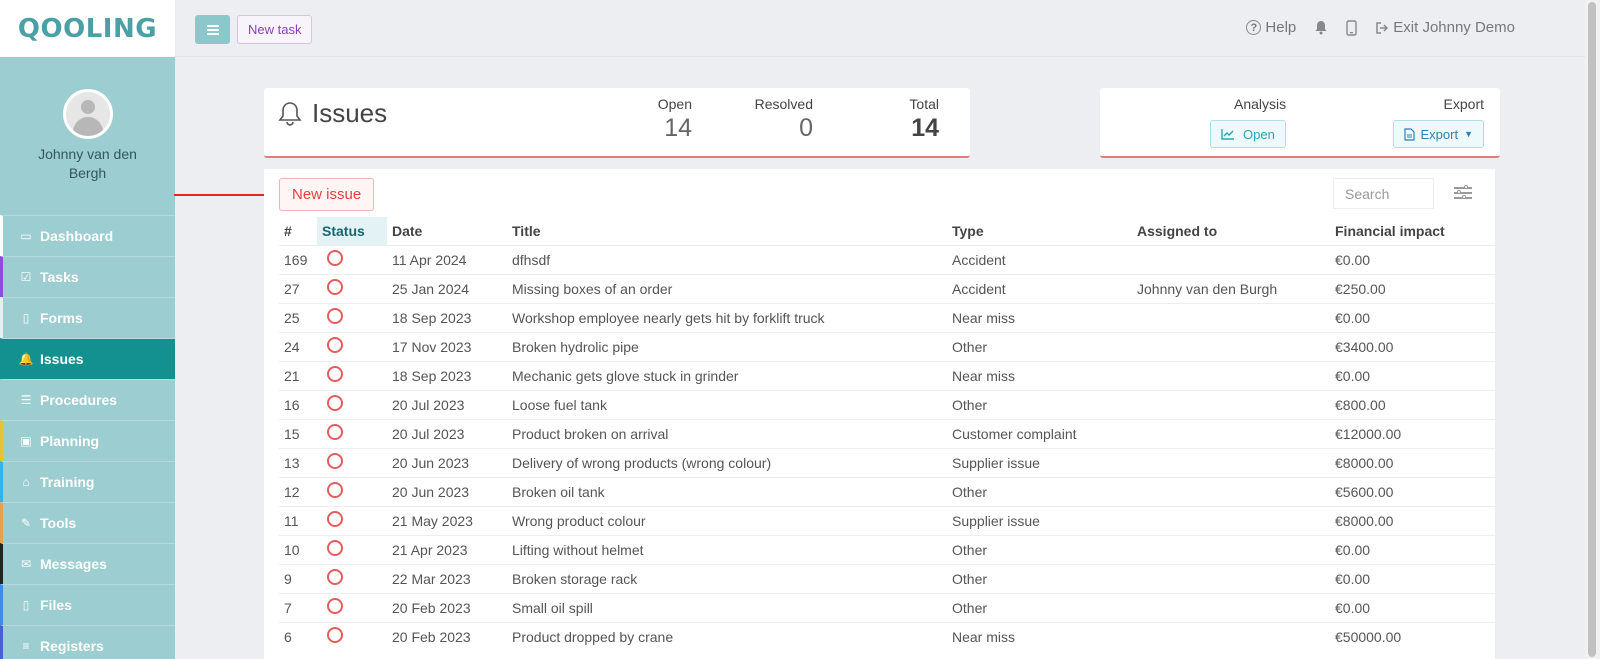 Image resolution: width=1600 pixels, height=659 pixels. What do you see at coordinates (298, 520) in the screenshot?
I see `issue-id: 11` at bounding box center [298, 520].